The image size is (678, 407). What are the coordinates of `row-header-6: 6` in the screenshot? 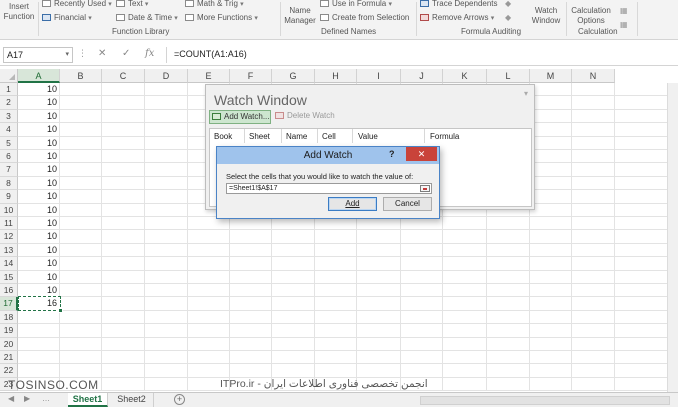 It's located at (9, 157).